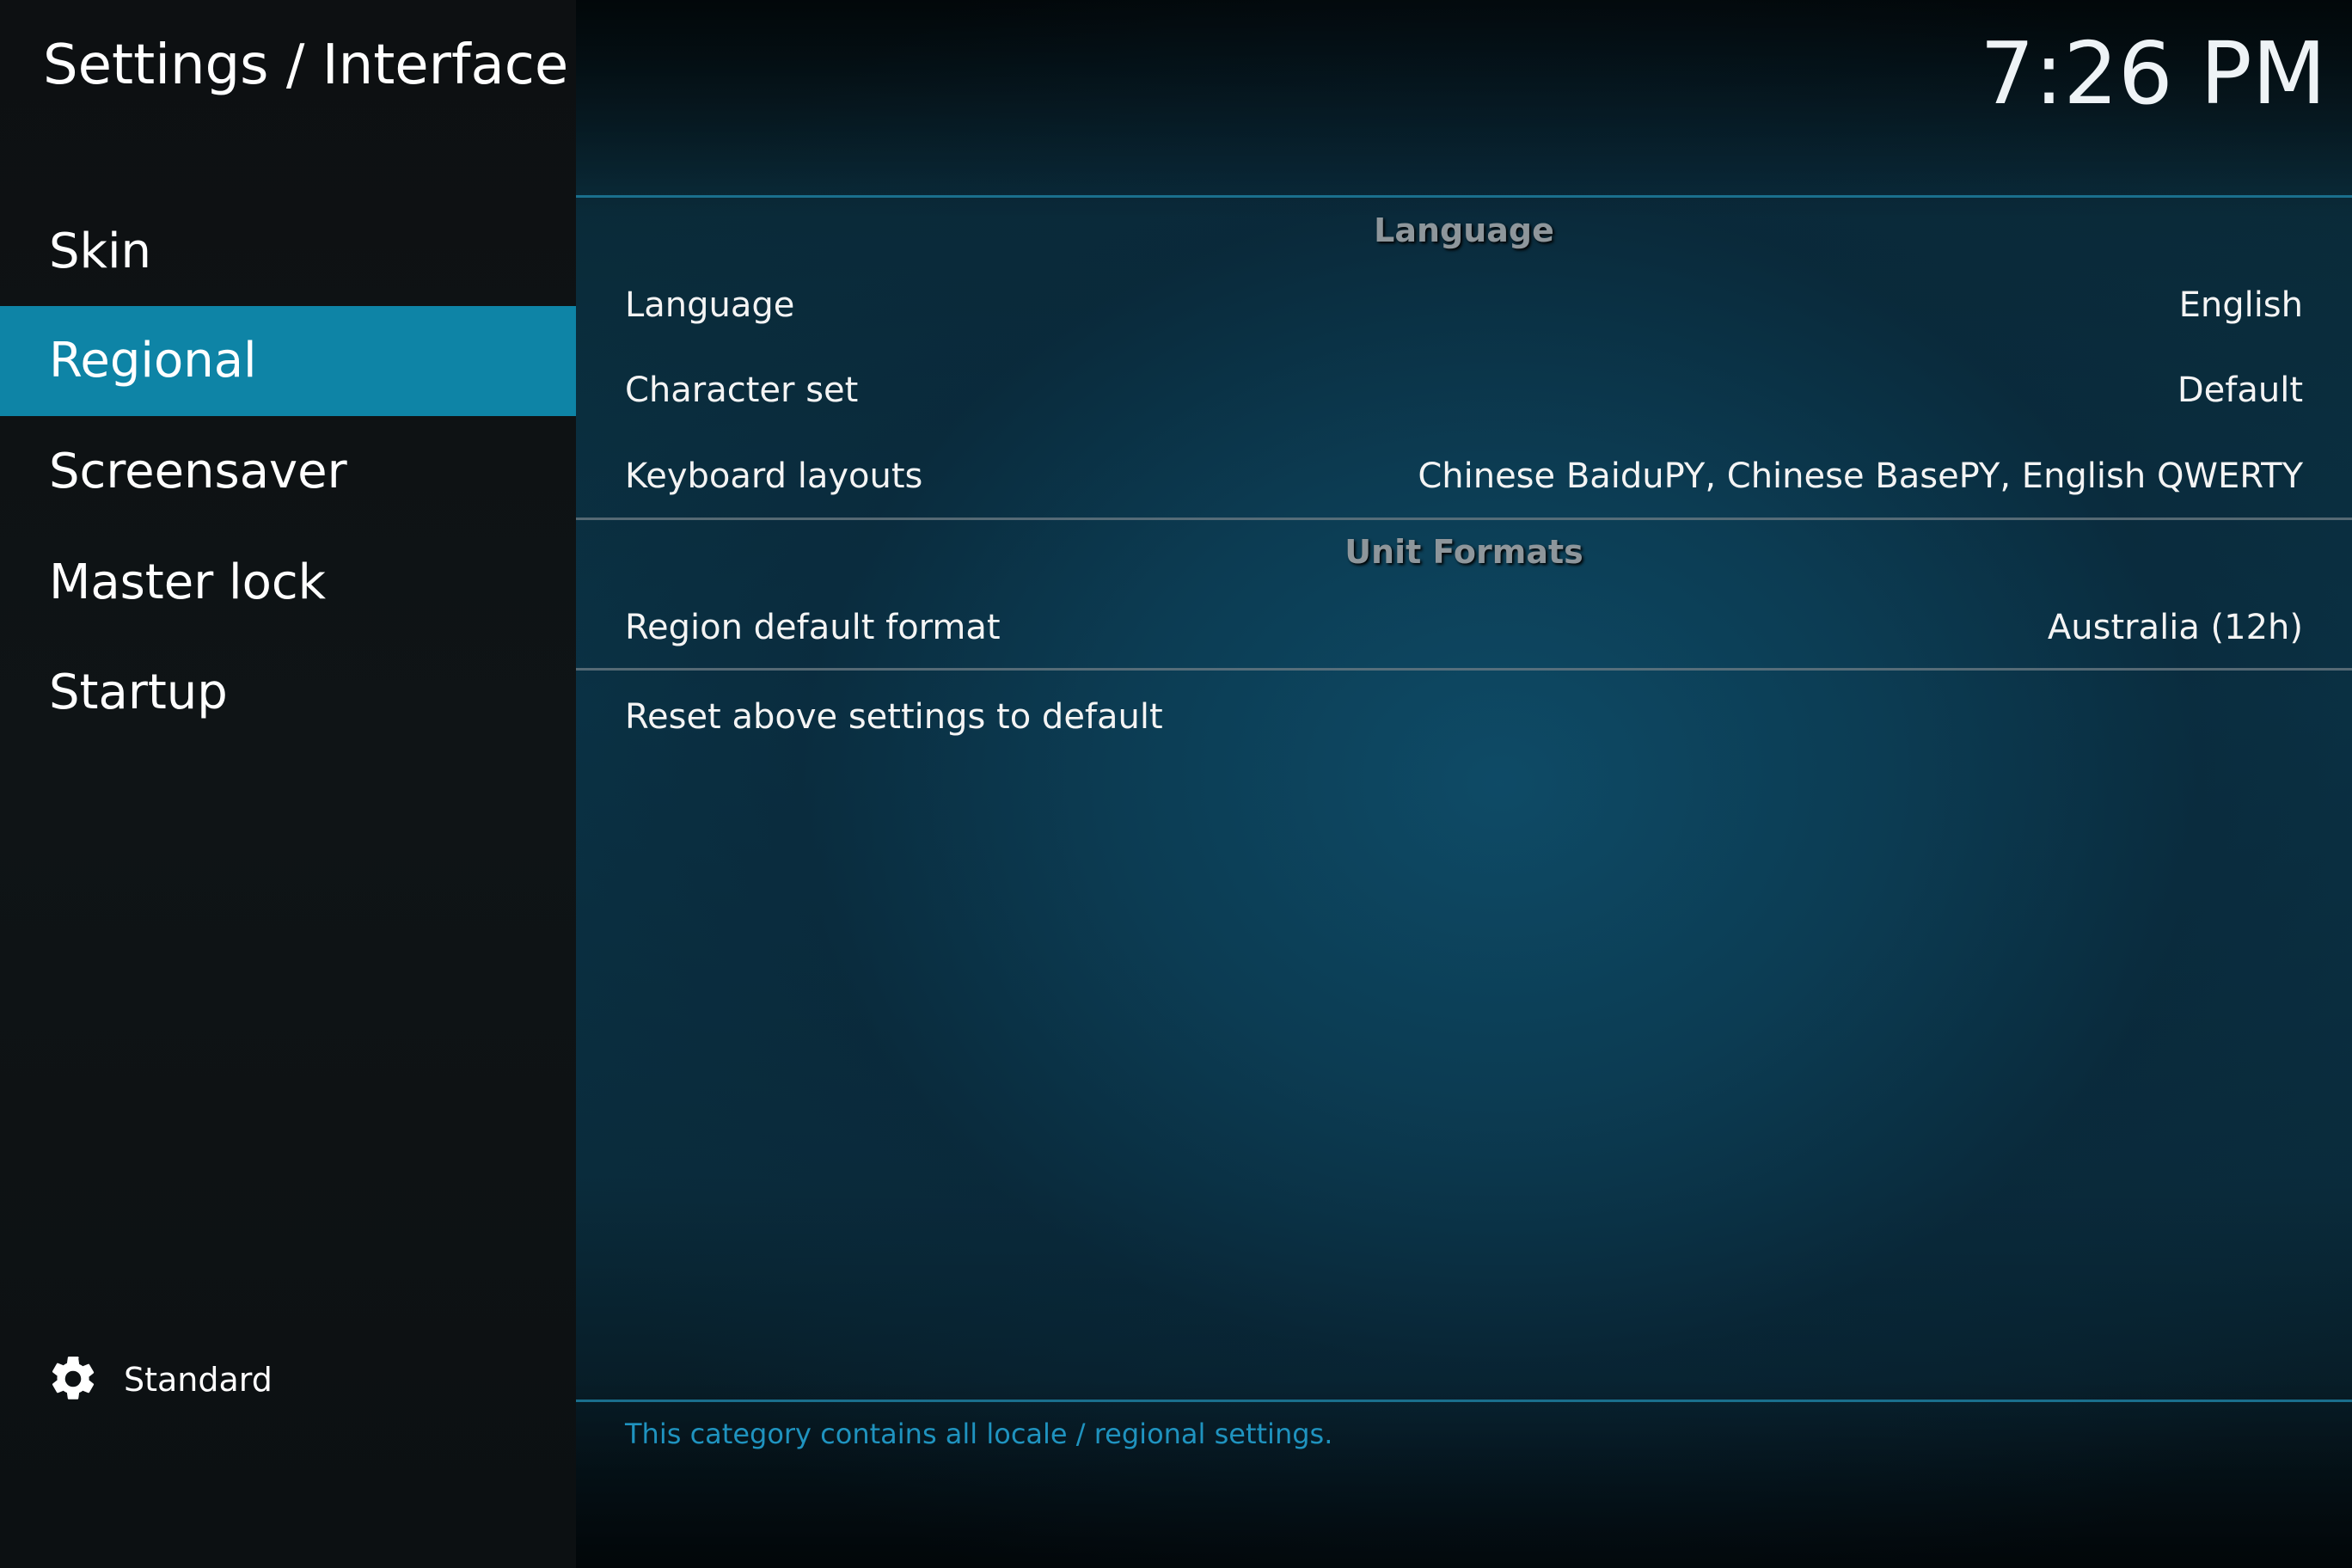 The height and width of the screenshot is (1568, 2352). I want to click on sidebar-item-regional: Regional, so click(288, 361).